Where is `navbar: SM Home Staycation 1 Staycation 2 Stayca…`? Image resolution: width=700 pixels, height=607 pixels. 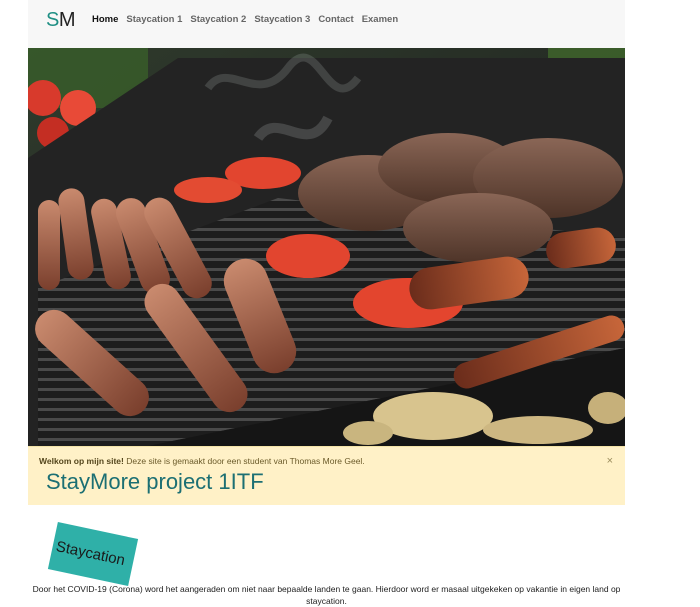
navbar: SM Home Staycation 1 Staycation 2 Stayca… is located at coordinates (326, 24).